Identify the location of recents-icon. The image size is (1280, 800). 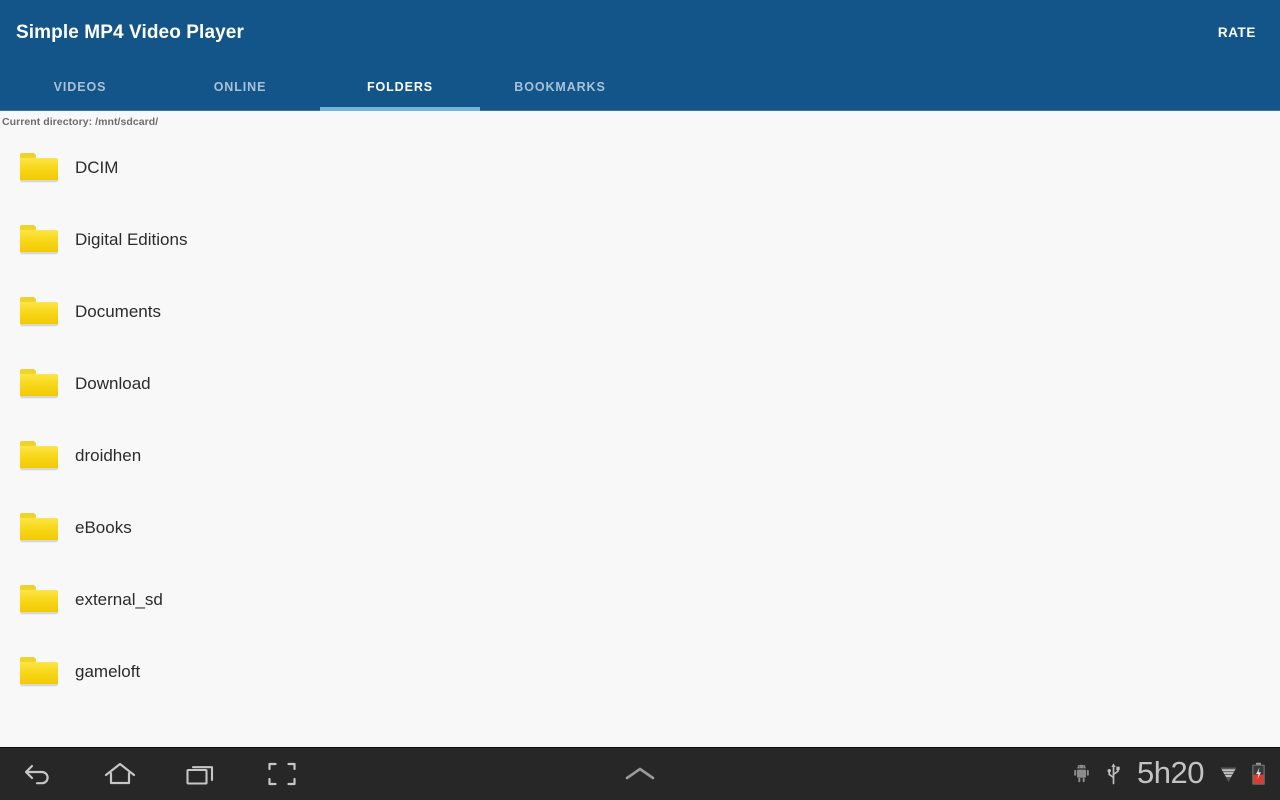
(201, 774).